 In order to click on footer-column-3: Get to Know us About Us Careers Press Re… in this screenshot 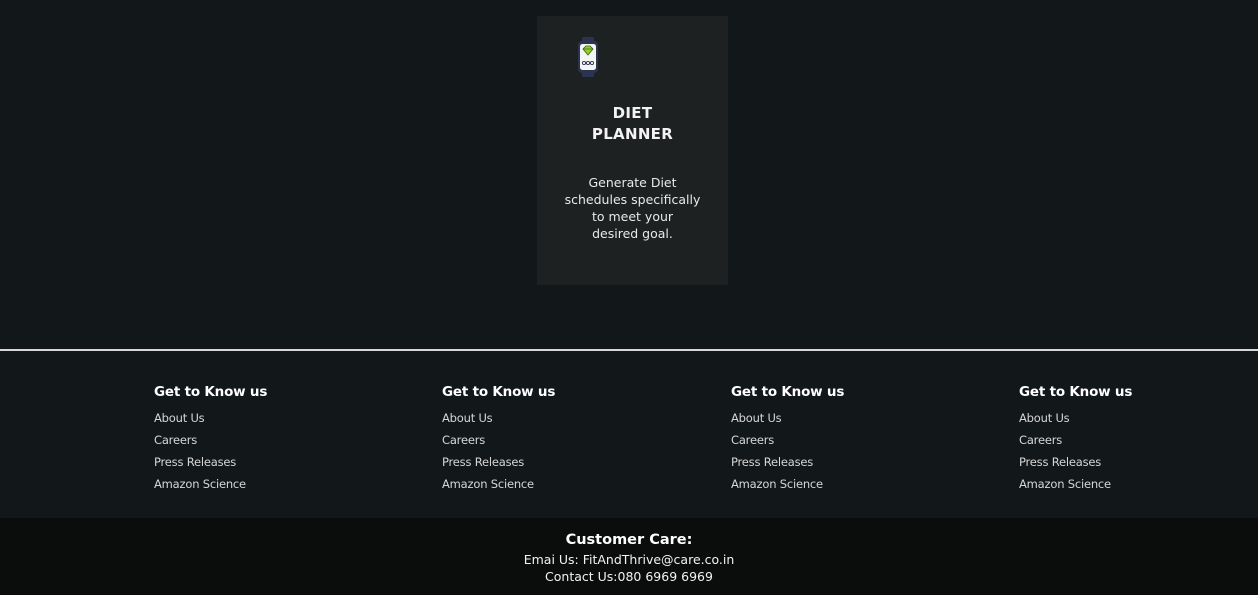, I will do `click(787, 439)`.